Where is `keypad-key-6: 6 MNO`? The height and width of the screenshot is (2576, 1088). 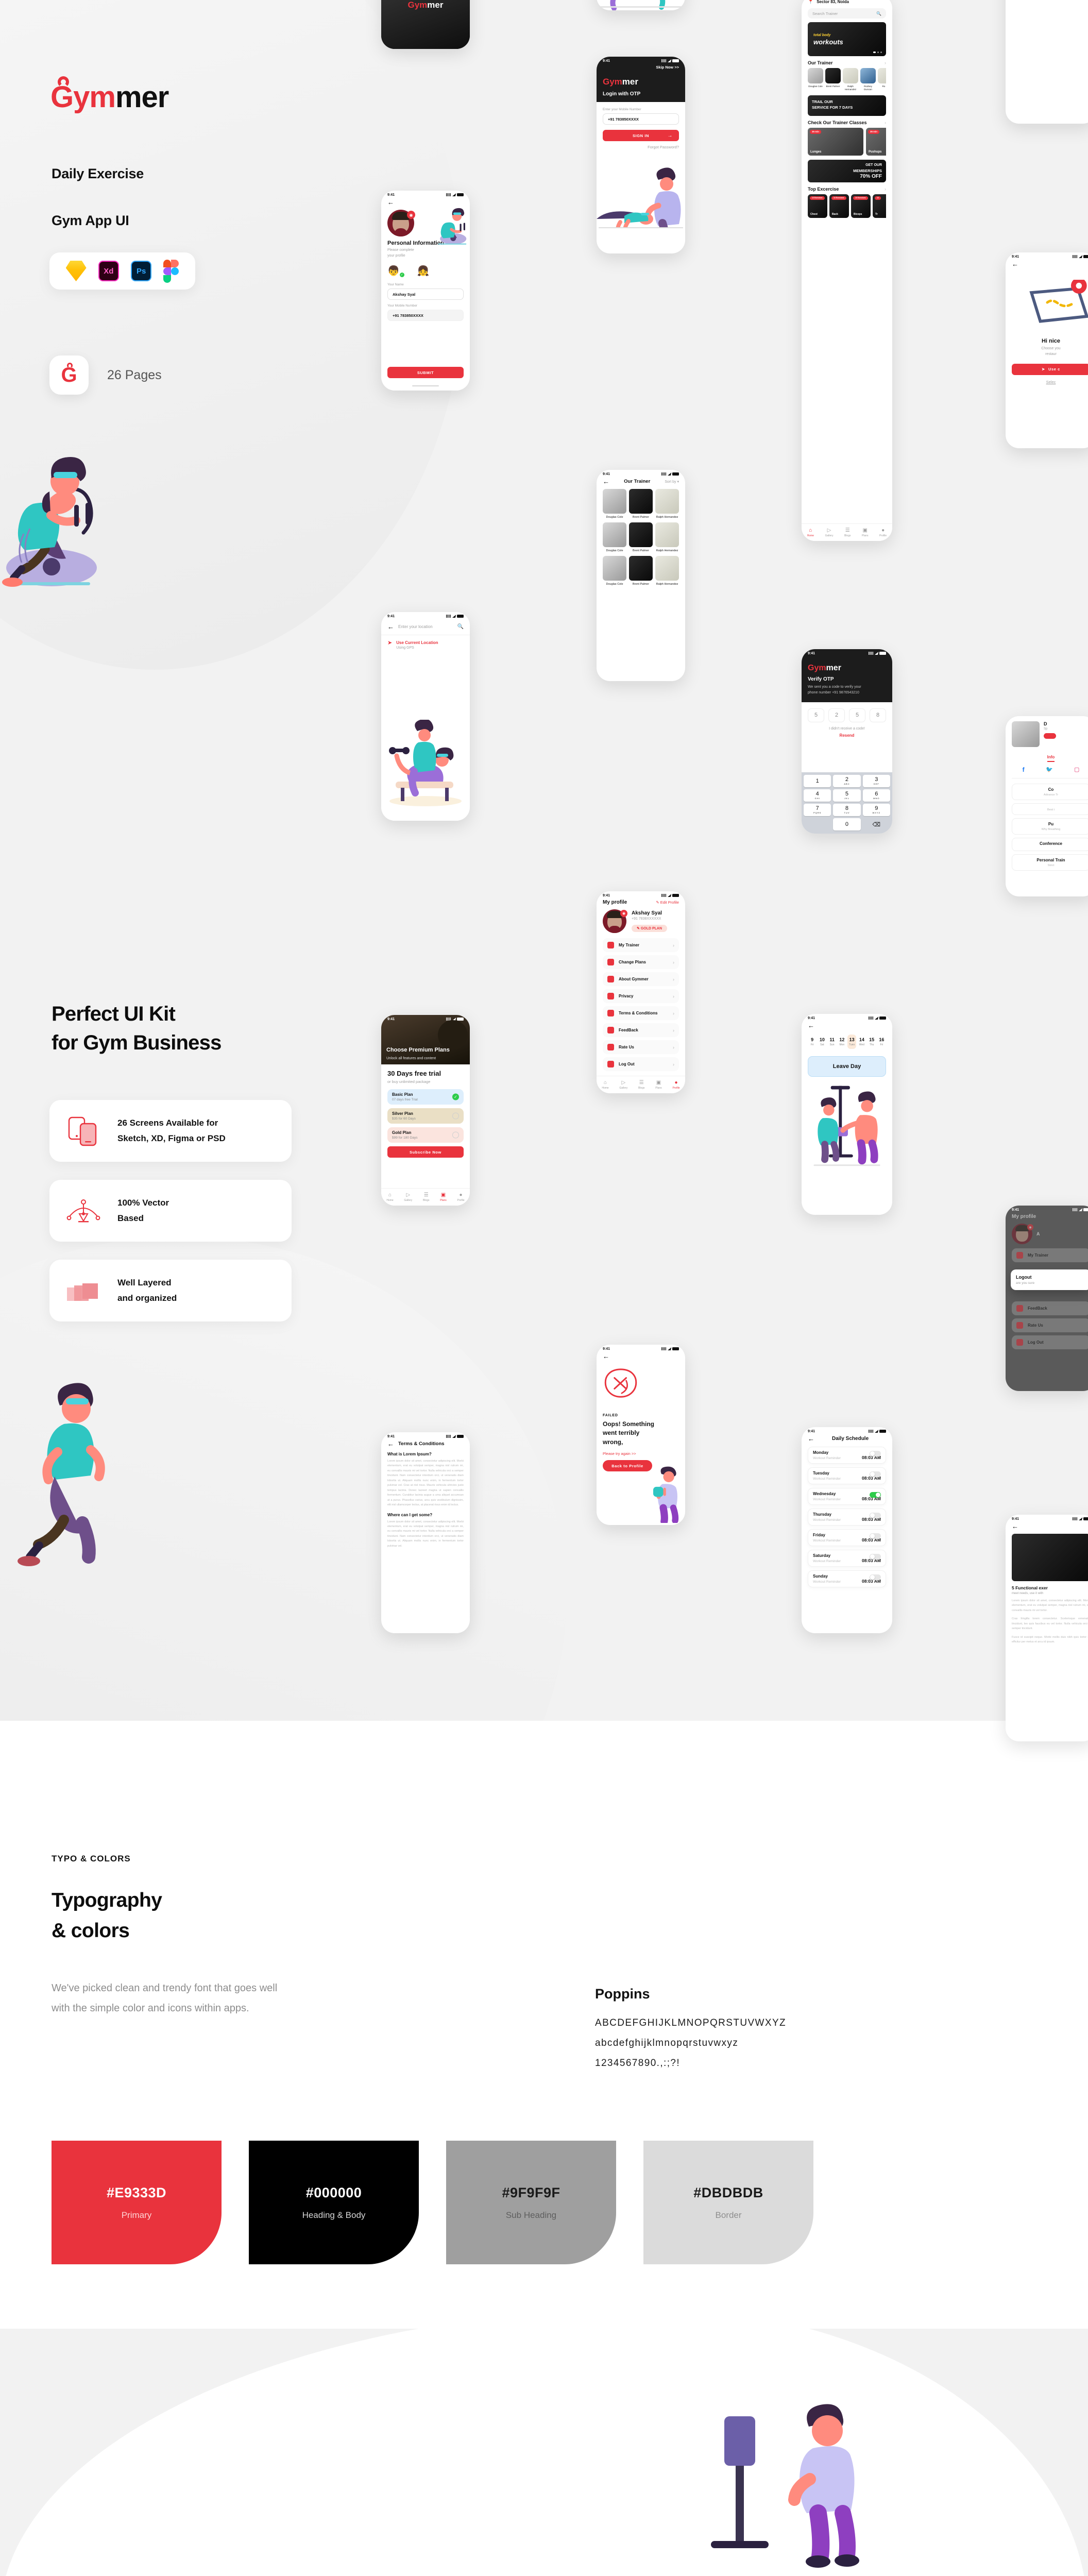
keypad-key-6: 6 MNO is located at coordinates (876, 795).